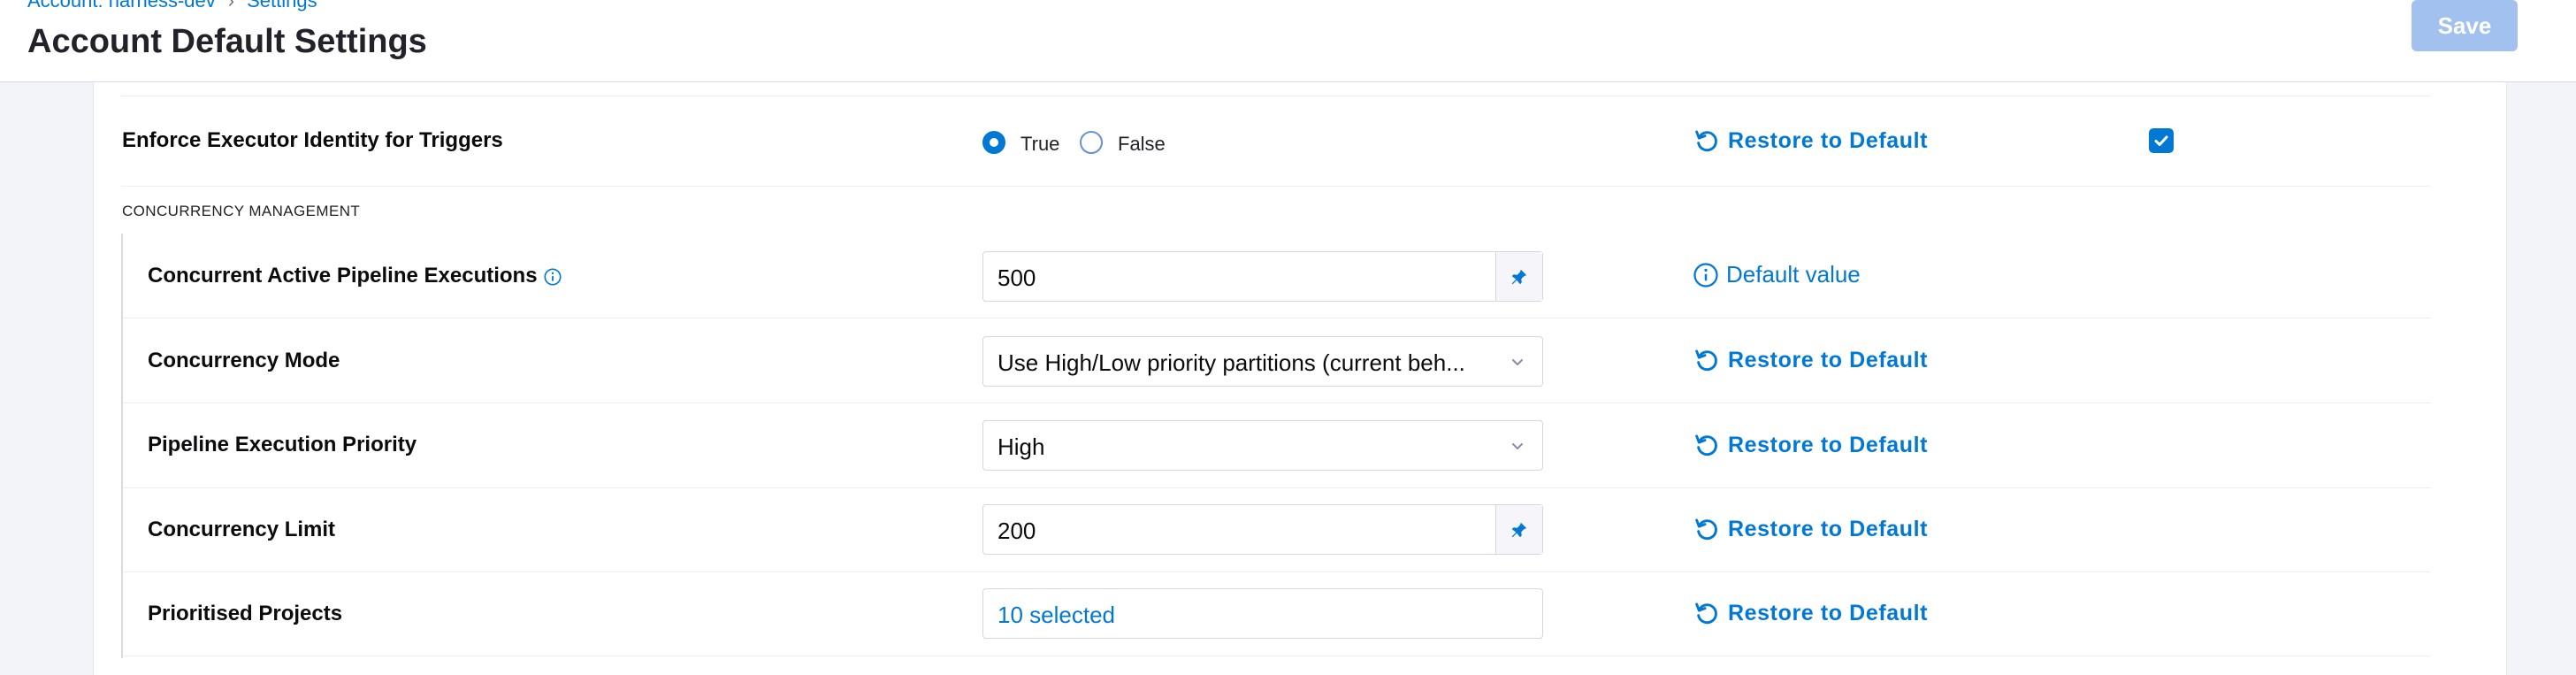  Describe the element at coordinates (1142, 144) in the screenshot. I see `radio-false-label: False` at that location.